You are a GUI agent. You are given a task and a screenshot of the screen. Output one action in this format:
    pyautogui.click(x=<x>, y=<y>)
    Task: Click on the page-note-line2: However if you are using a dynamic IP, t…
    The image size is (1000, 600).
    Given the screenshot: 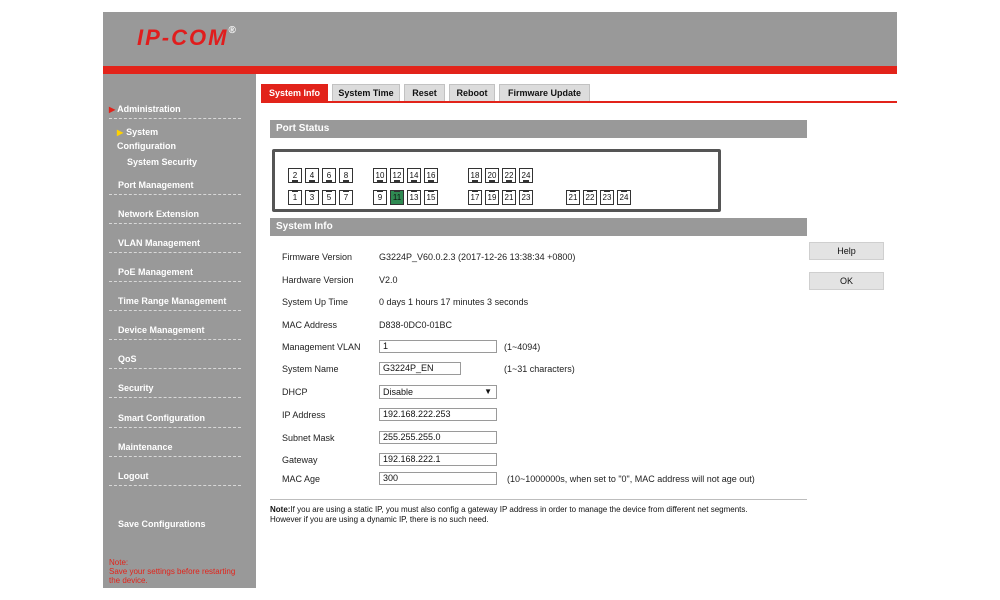 What is the action you would take?
    pyautogui.click(x=379, y=519)
    